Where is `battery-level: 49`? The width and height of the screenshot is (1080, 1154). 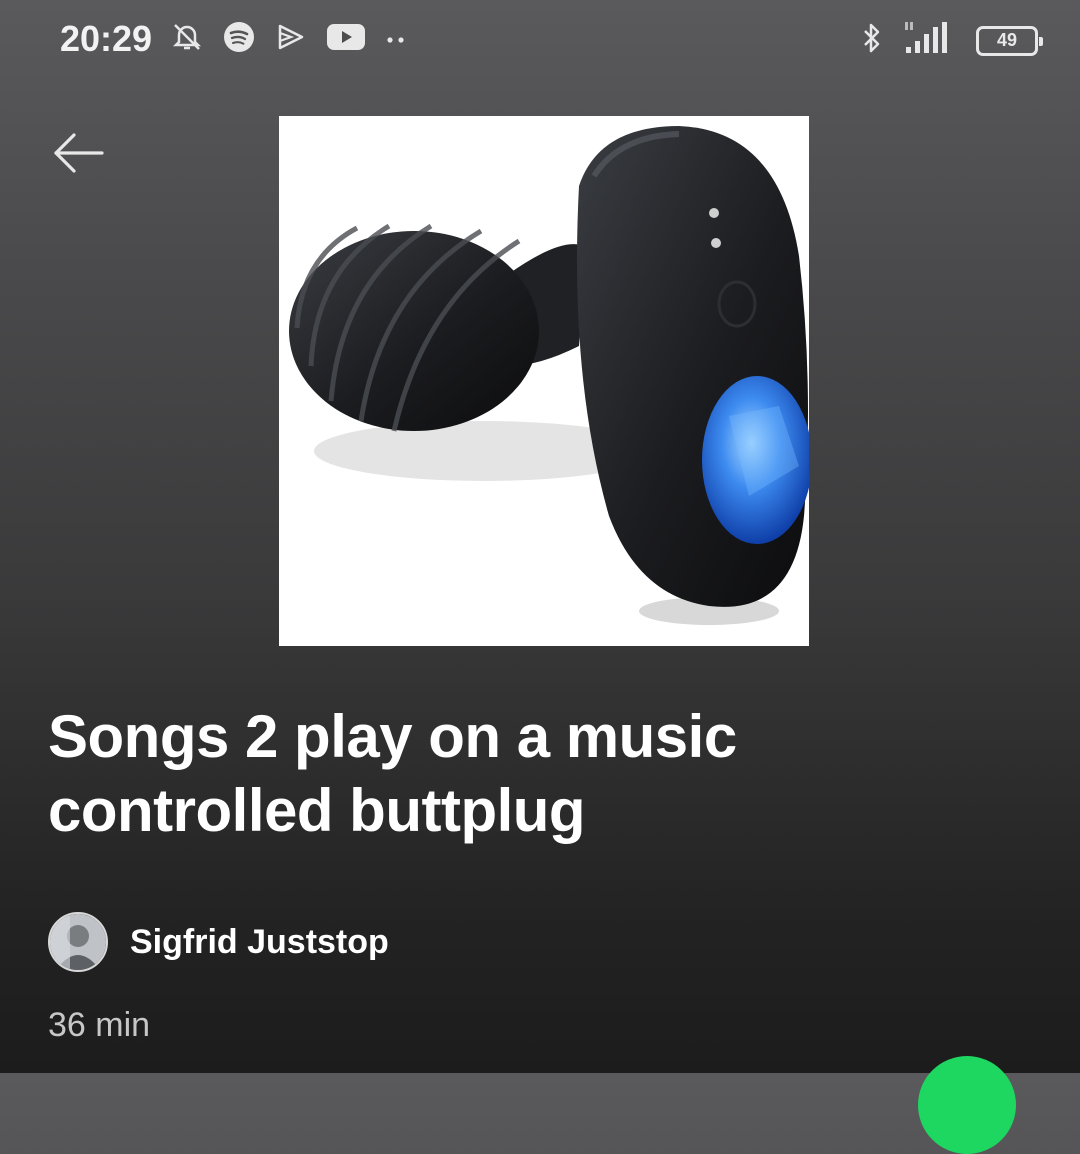 battery-level: 49 is located at coordinates (1007, 40).